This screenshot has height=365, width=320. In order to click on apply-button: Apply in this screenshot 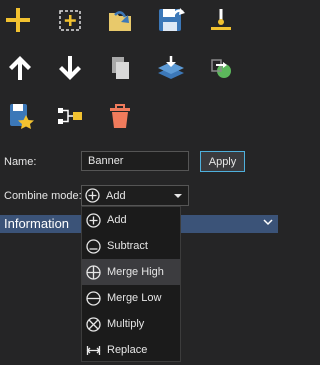, I will do `click(222, 161)`.